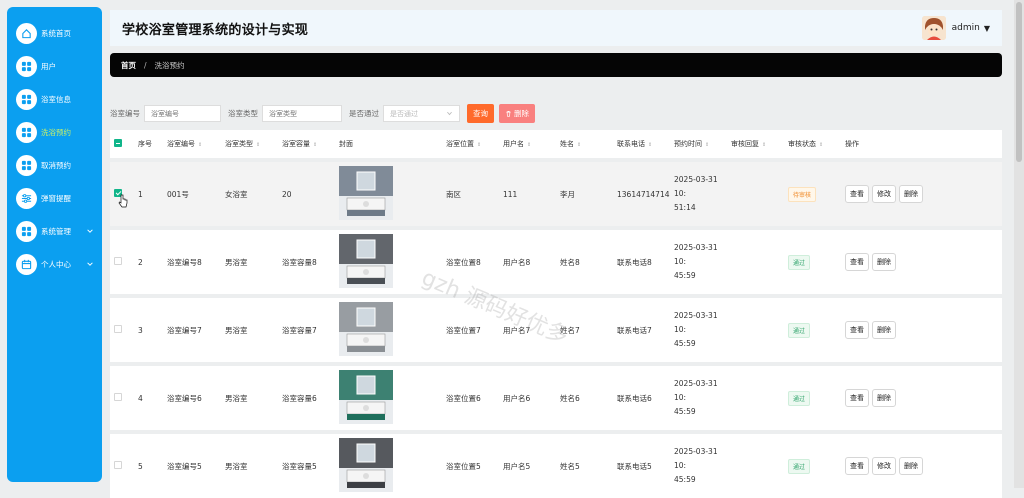  What do you see at coordinates (404, 113) in the screenshot?
I see `approved-select-placeholder: 是否通过` at bounding box center [404, 113].